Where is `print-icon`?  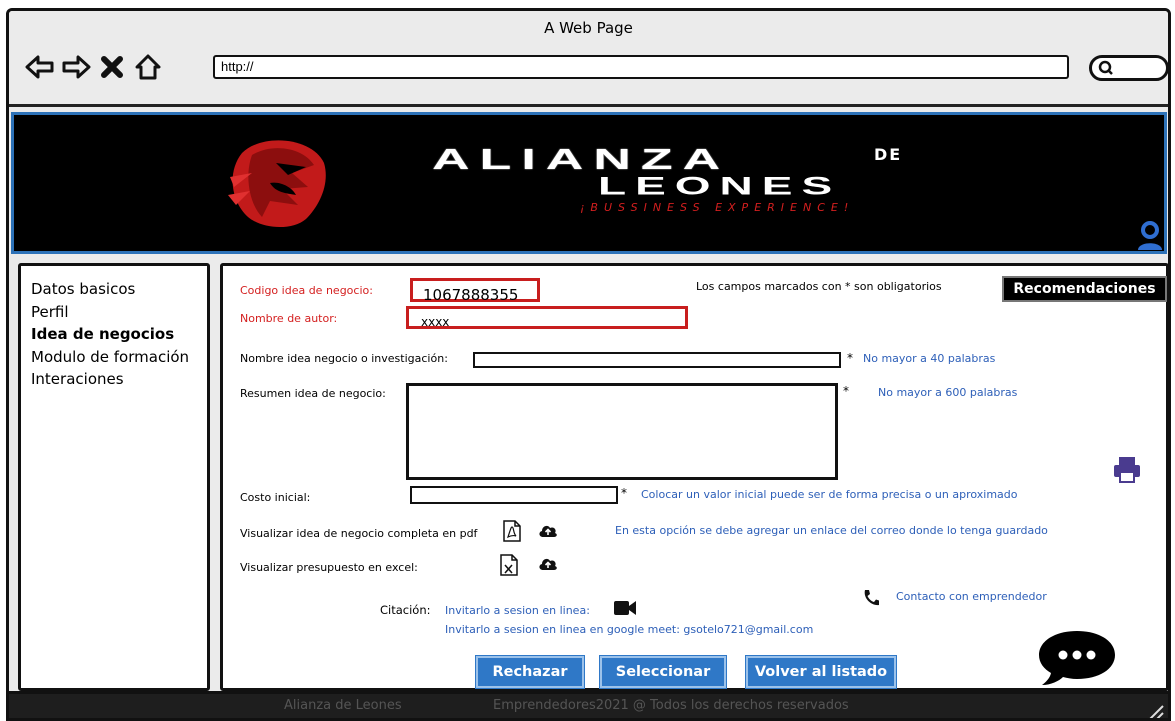 print-icon is located at coordinates (1127, 469).